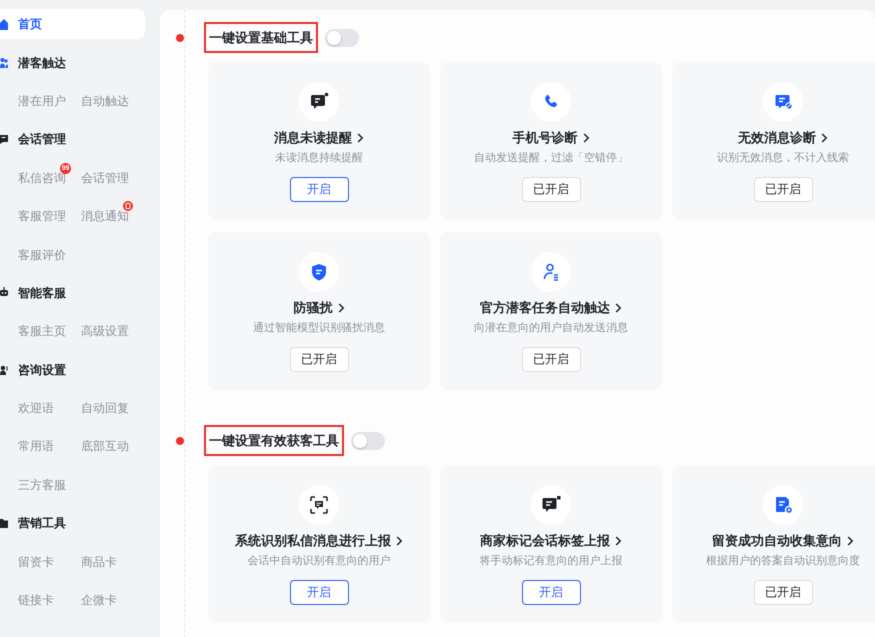 The height and width of the screenshot is (637, 875). What do you see at coordinates (72, 24) in the screenshot?
I see `sidebar-item: 首页` at bounding box center [72, 24].